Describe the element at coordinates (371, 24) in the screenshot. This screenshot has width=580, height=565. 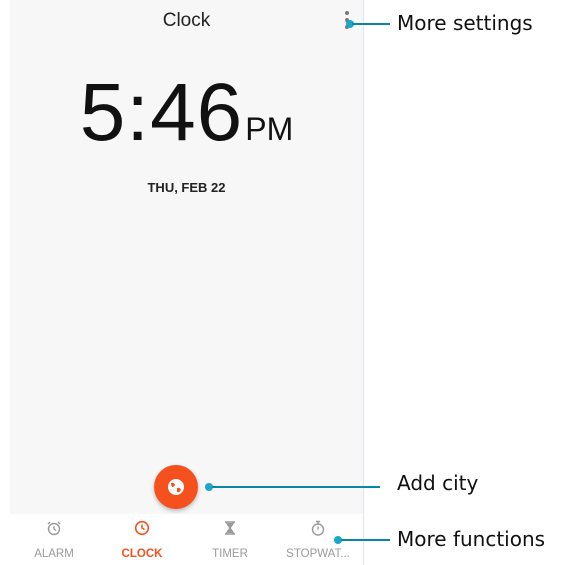
I see `callout-line-more-settings` at that location.